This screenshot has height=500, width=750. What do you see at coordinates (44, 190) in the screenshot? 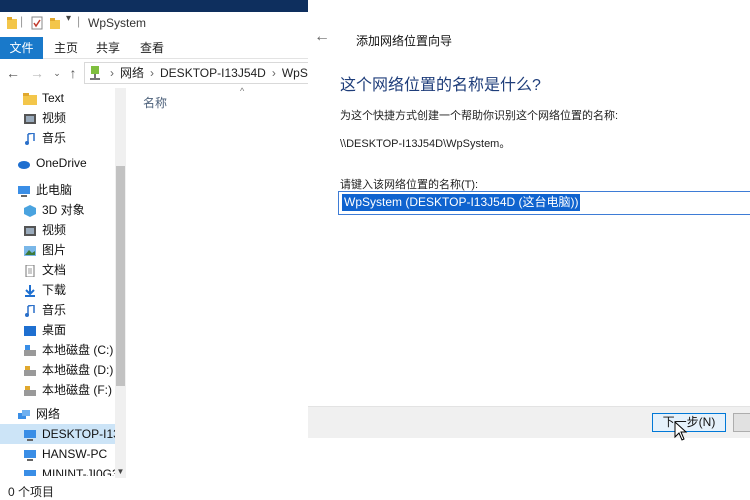
I see `tree-item-this-pc: 此电脑` at bounding box center [44, 190].